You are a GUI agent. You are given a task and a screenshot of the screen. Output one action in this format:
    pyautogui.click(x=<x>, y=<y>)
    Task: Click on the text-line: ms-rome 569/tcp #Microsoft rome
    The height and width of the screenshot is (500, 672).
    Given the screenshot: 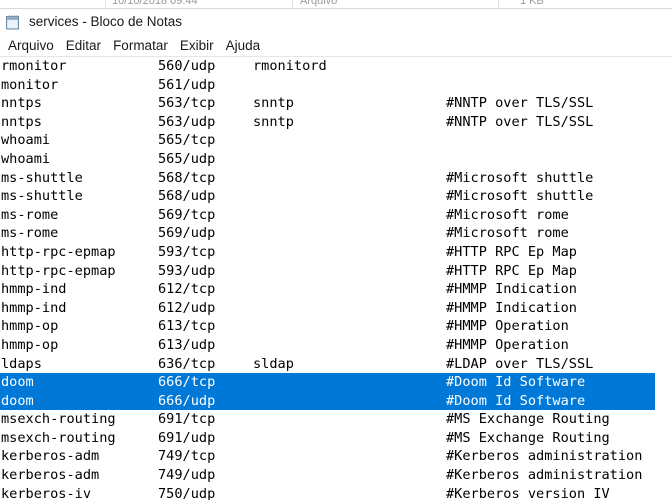 What is the action you would take?
    pyautogui.click(x=336, y=215)
    